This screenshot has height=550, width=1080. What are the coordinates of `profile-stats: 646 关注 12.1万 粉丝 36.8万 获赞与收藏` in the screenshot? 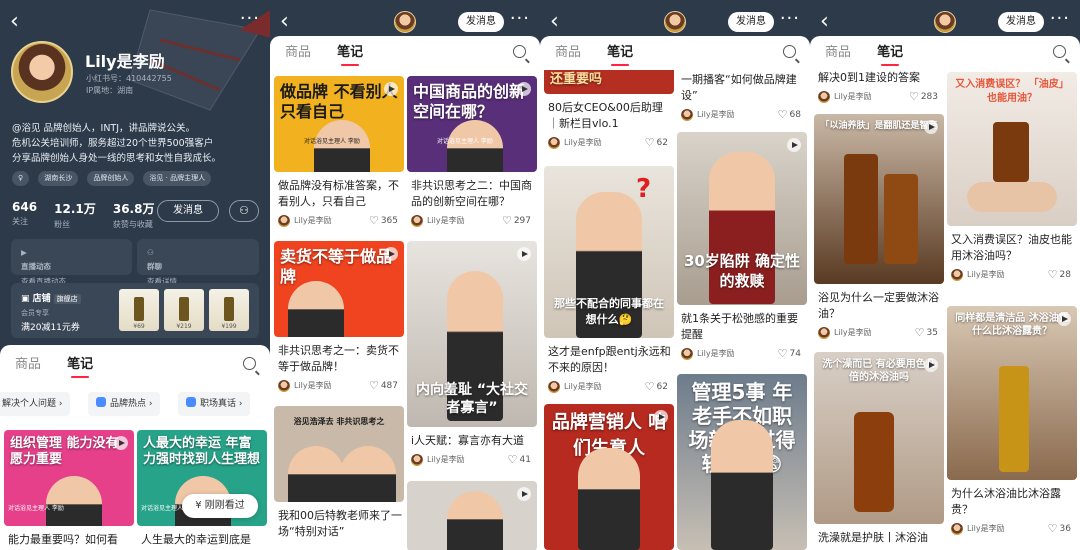 It's located at (89, 215).